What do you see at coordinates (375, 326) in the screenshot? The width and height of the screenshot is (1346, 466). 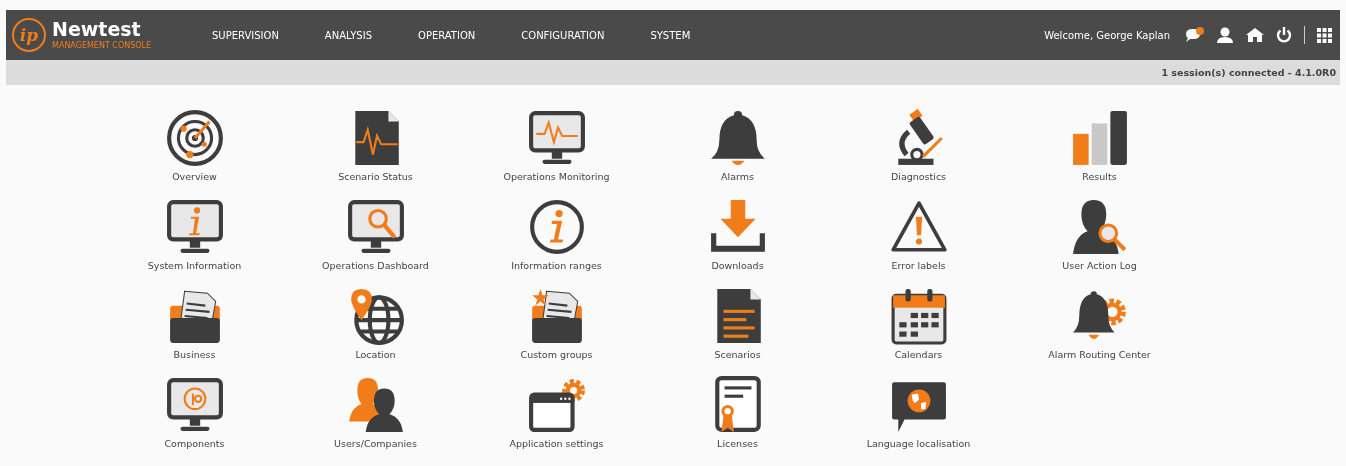 I see `menu-tile: Location` at bounding box center [375, 326].